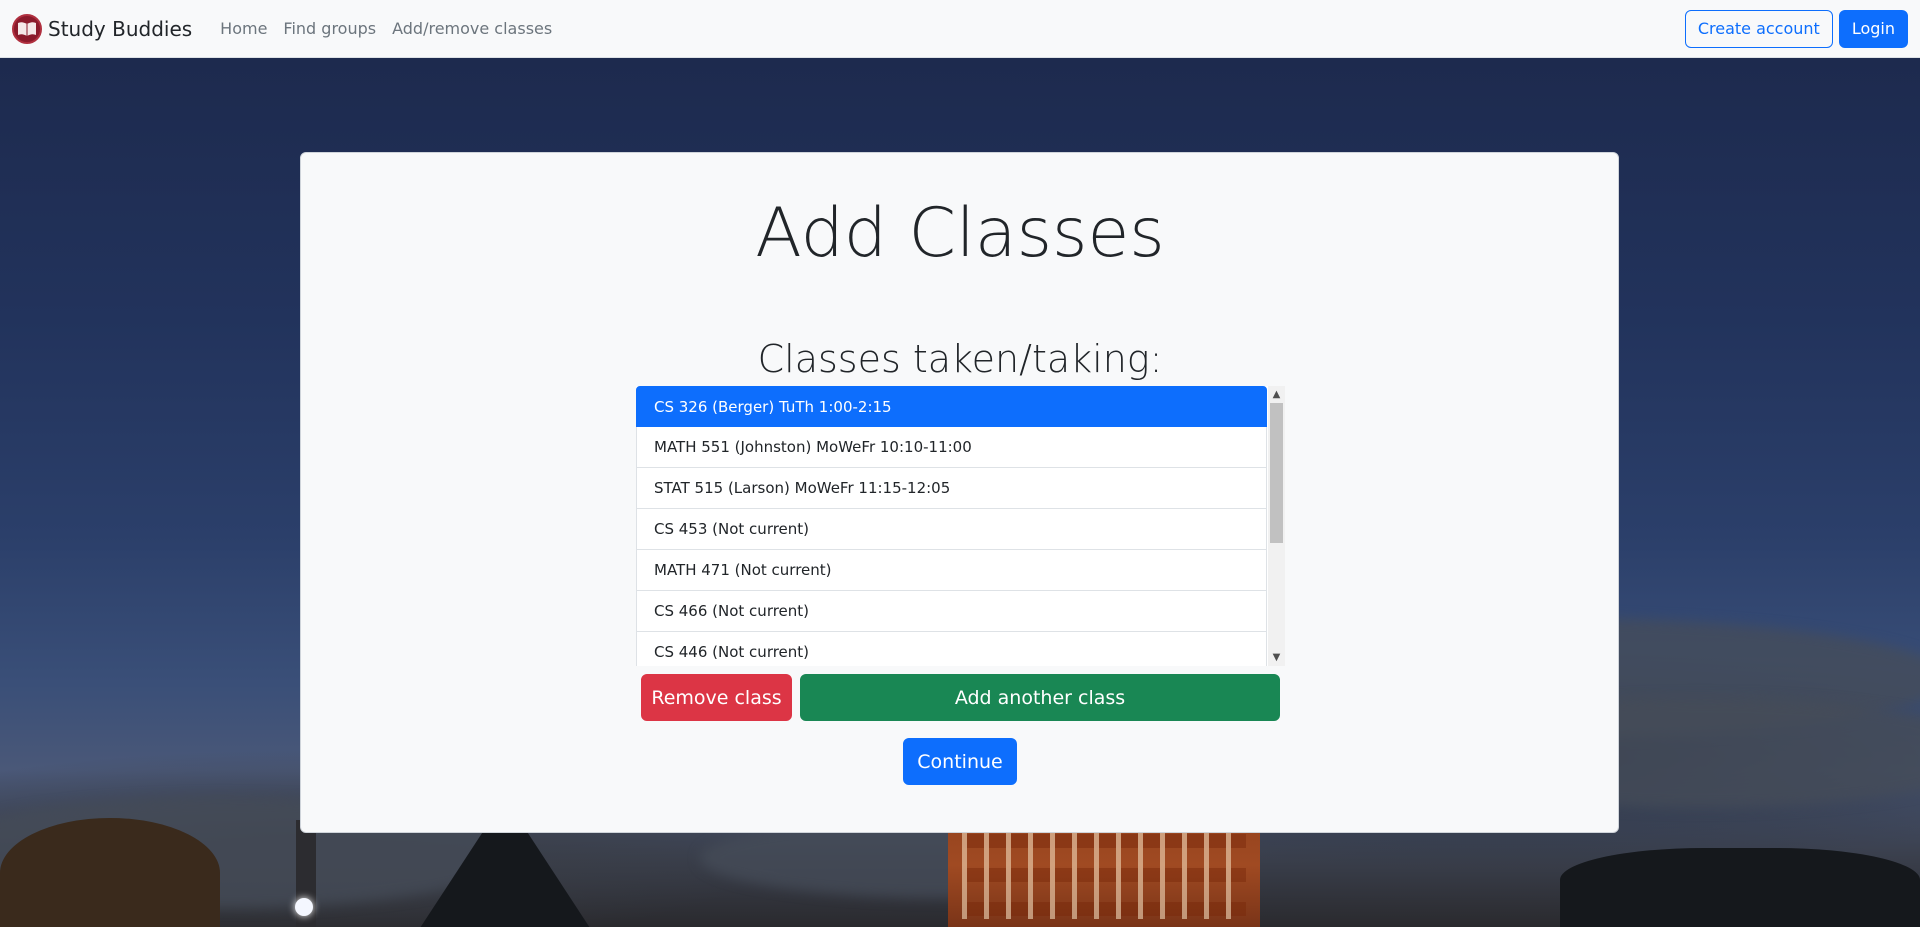 Image resolution: width=1920 pixels, height=927 pixels. I want to click on login-button: Login, so click(1873, 28).